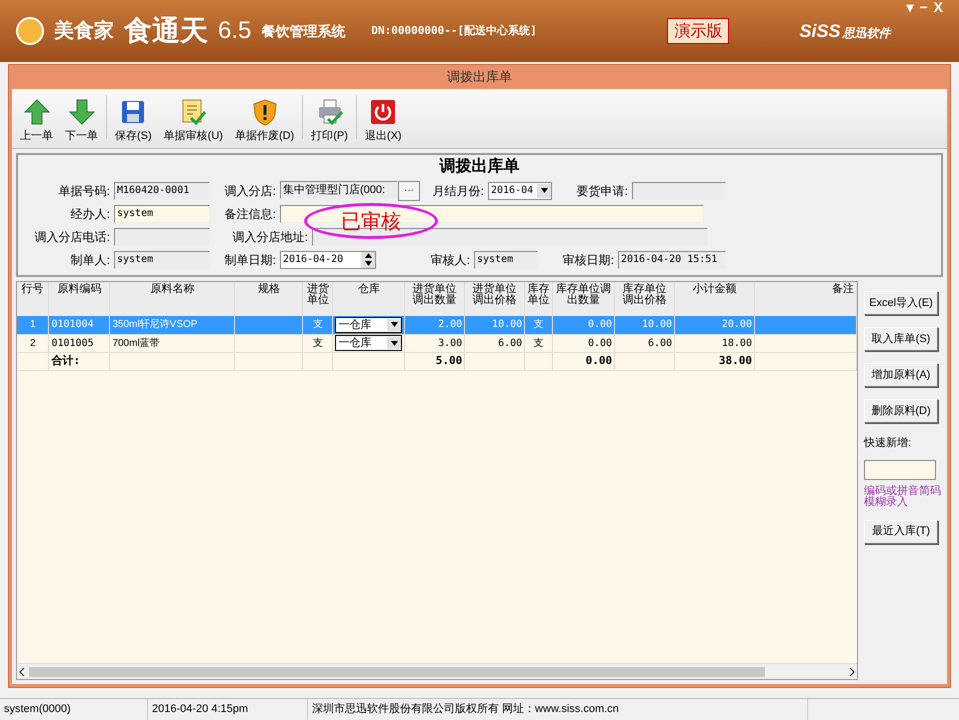 The image size is (959, 720). Describe the element at coordinates (454, 30) in the screenshot. I see `database-label: DN:00000000--[配送中心系统]` at that location.